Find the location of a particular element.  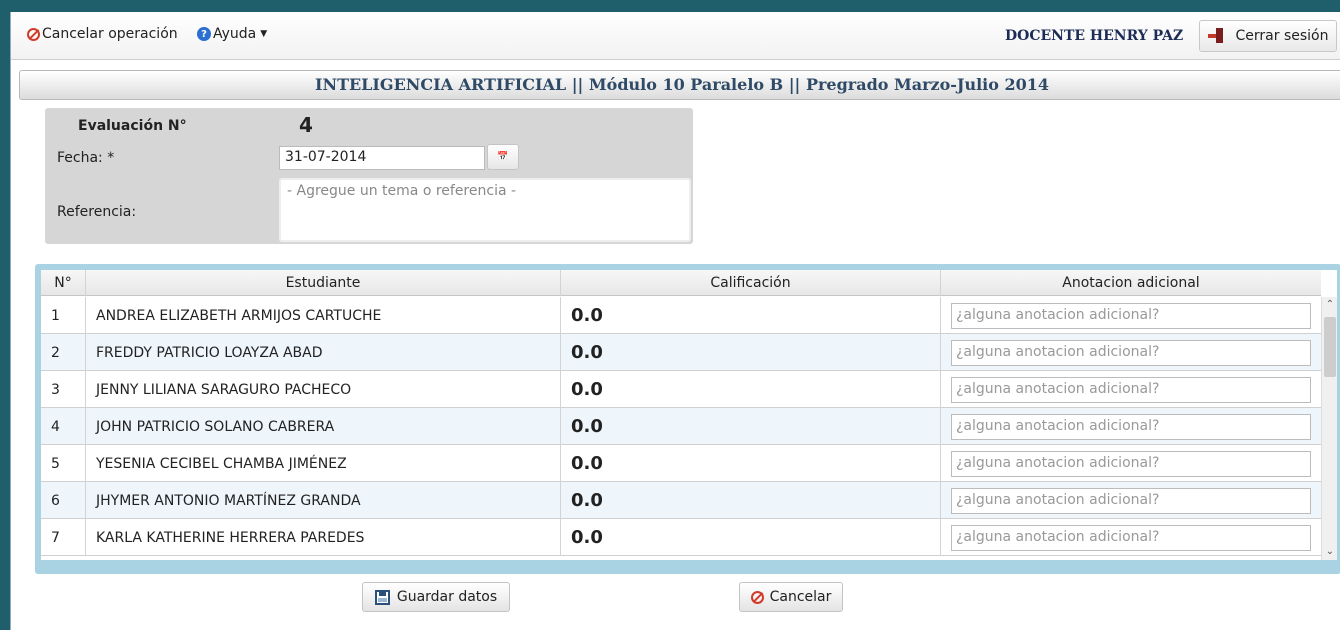

reference-textarea: - Agregue un tema o referencia - is located at coordinates (485, 210).